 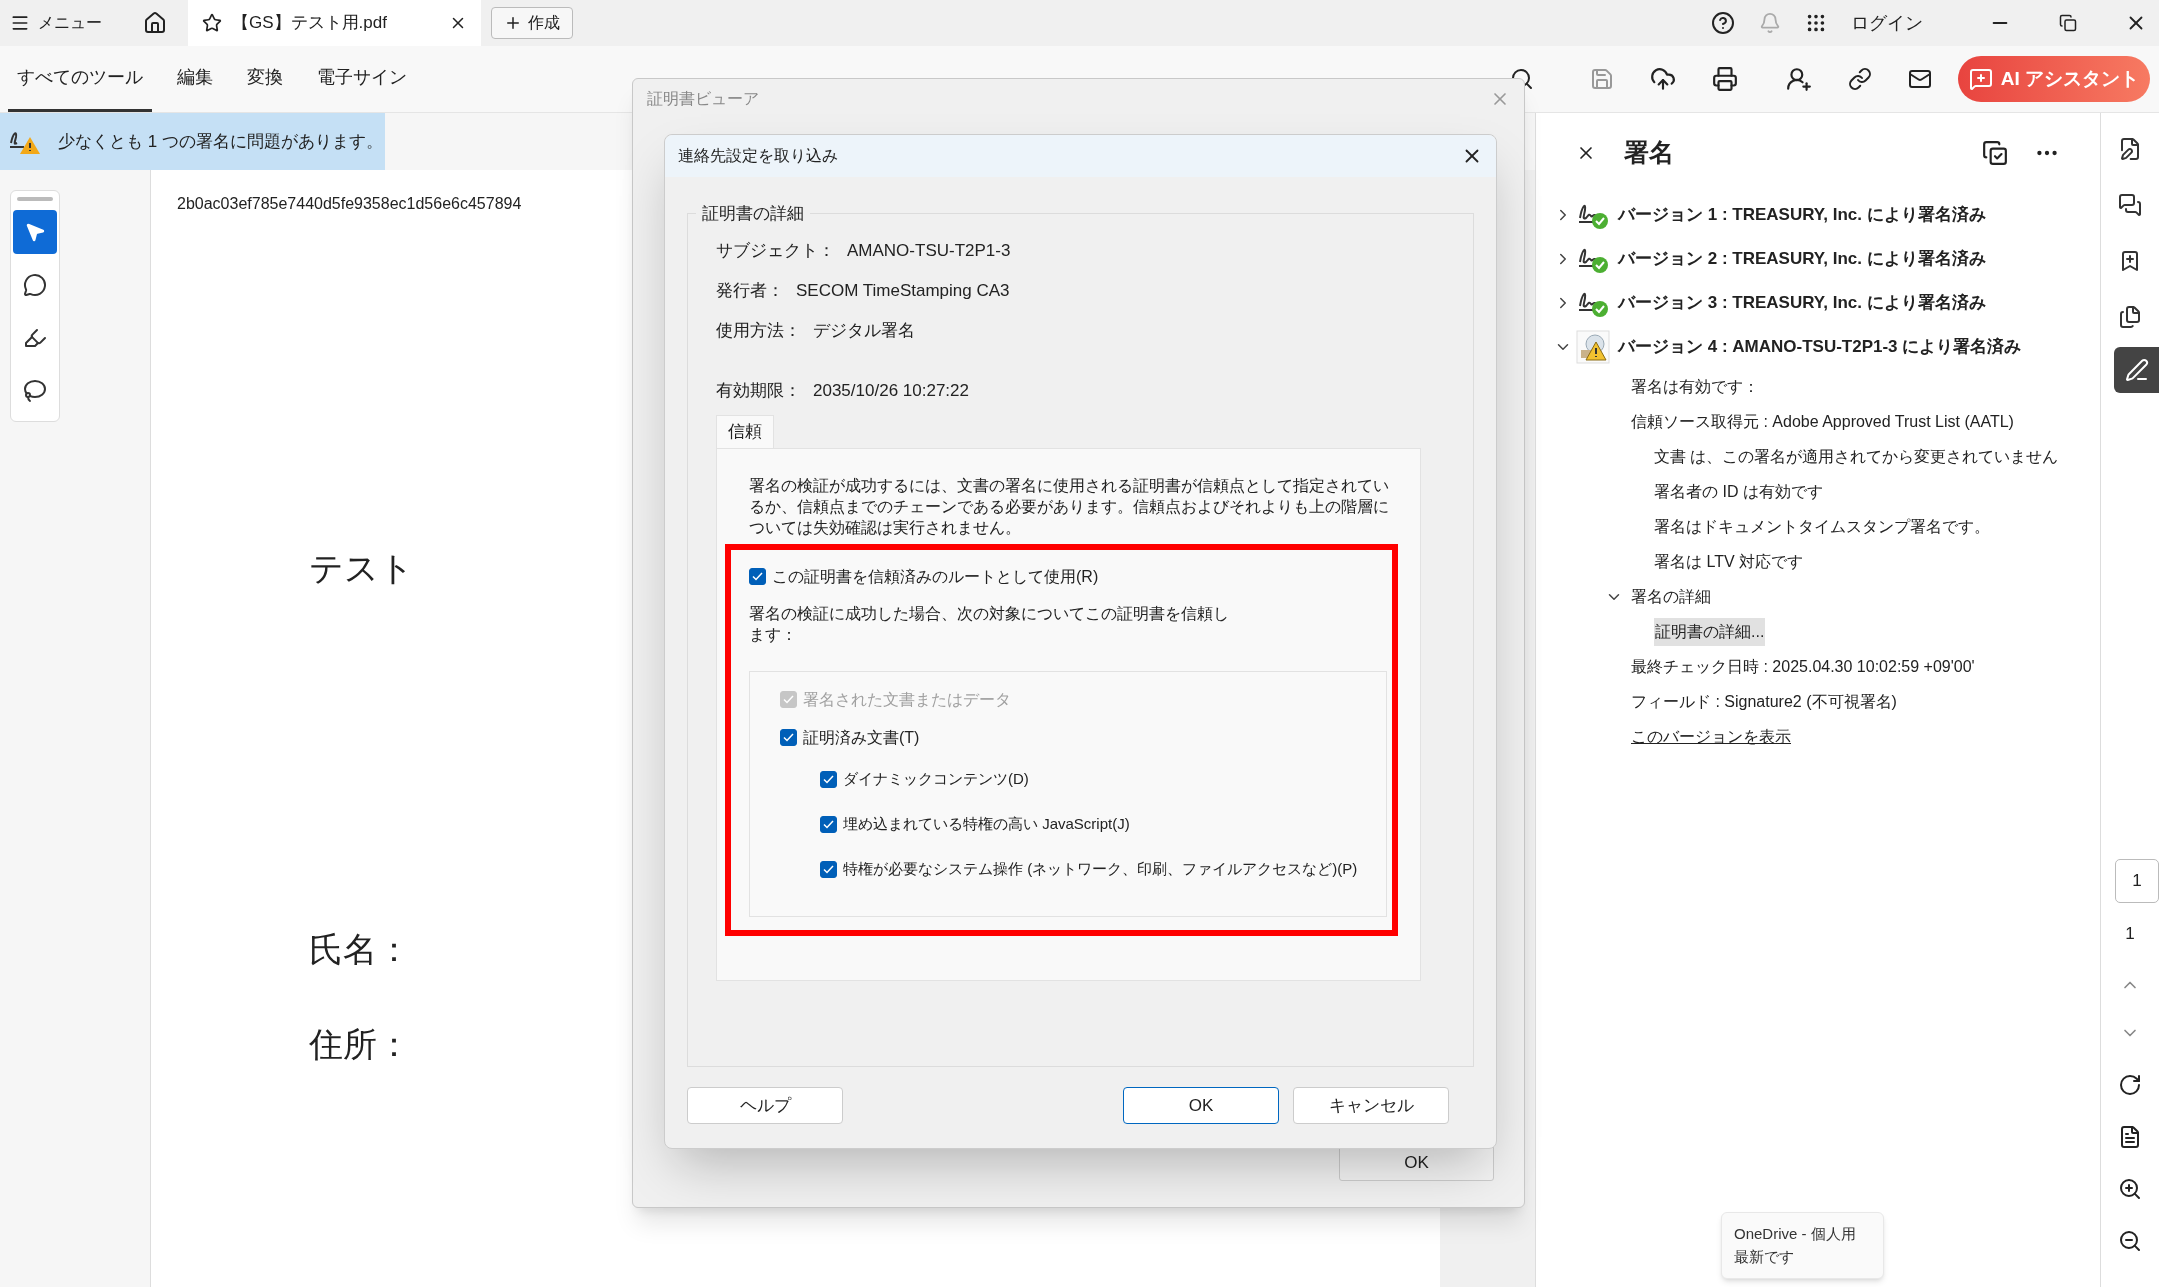 I want to click on login-button: ログイン, so click(x=1887, y=23).